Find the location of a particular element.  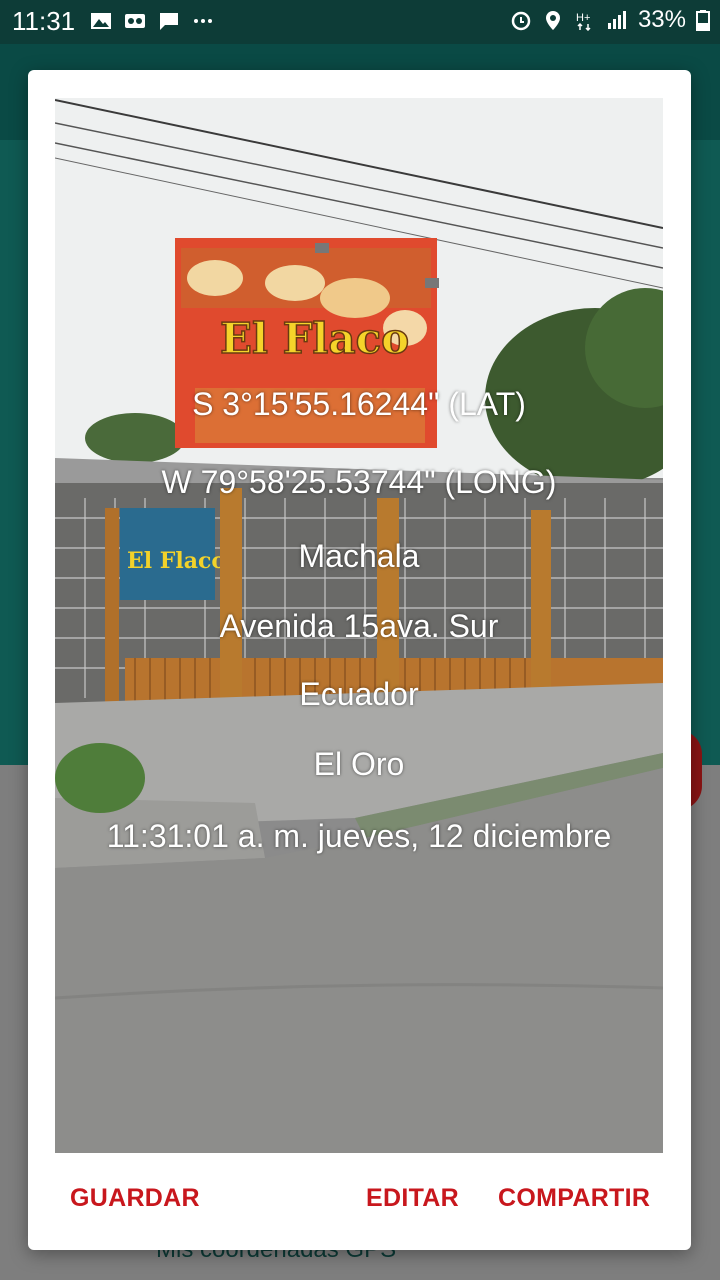

svg-text: H+ is located at coordinates (583, 18).